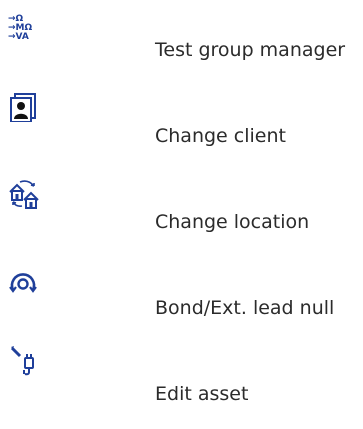 This screenshot has width=363, height=429. I want to click on menu-item-label: Bond/Ext. lead null, so click(245, 308).